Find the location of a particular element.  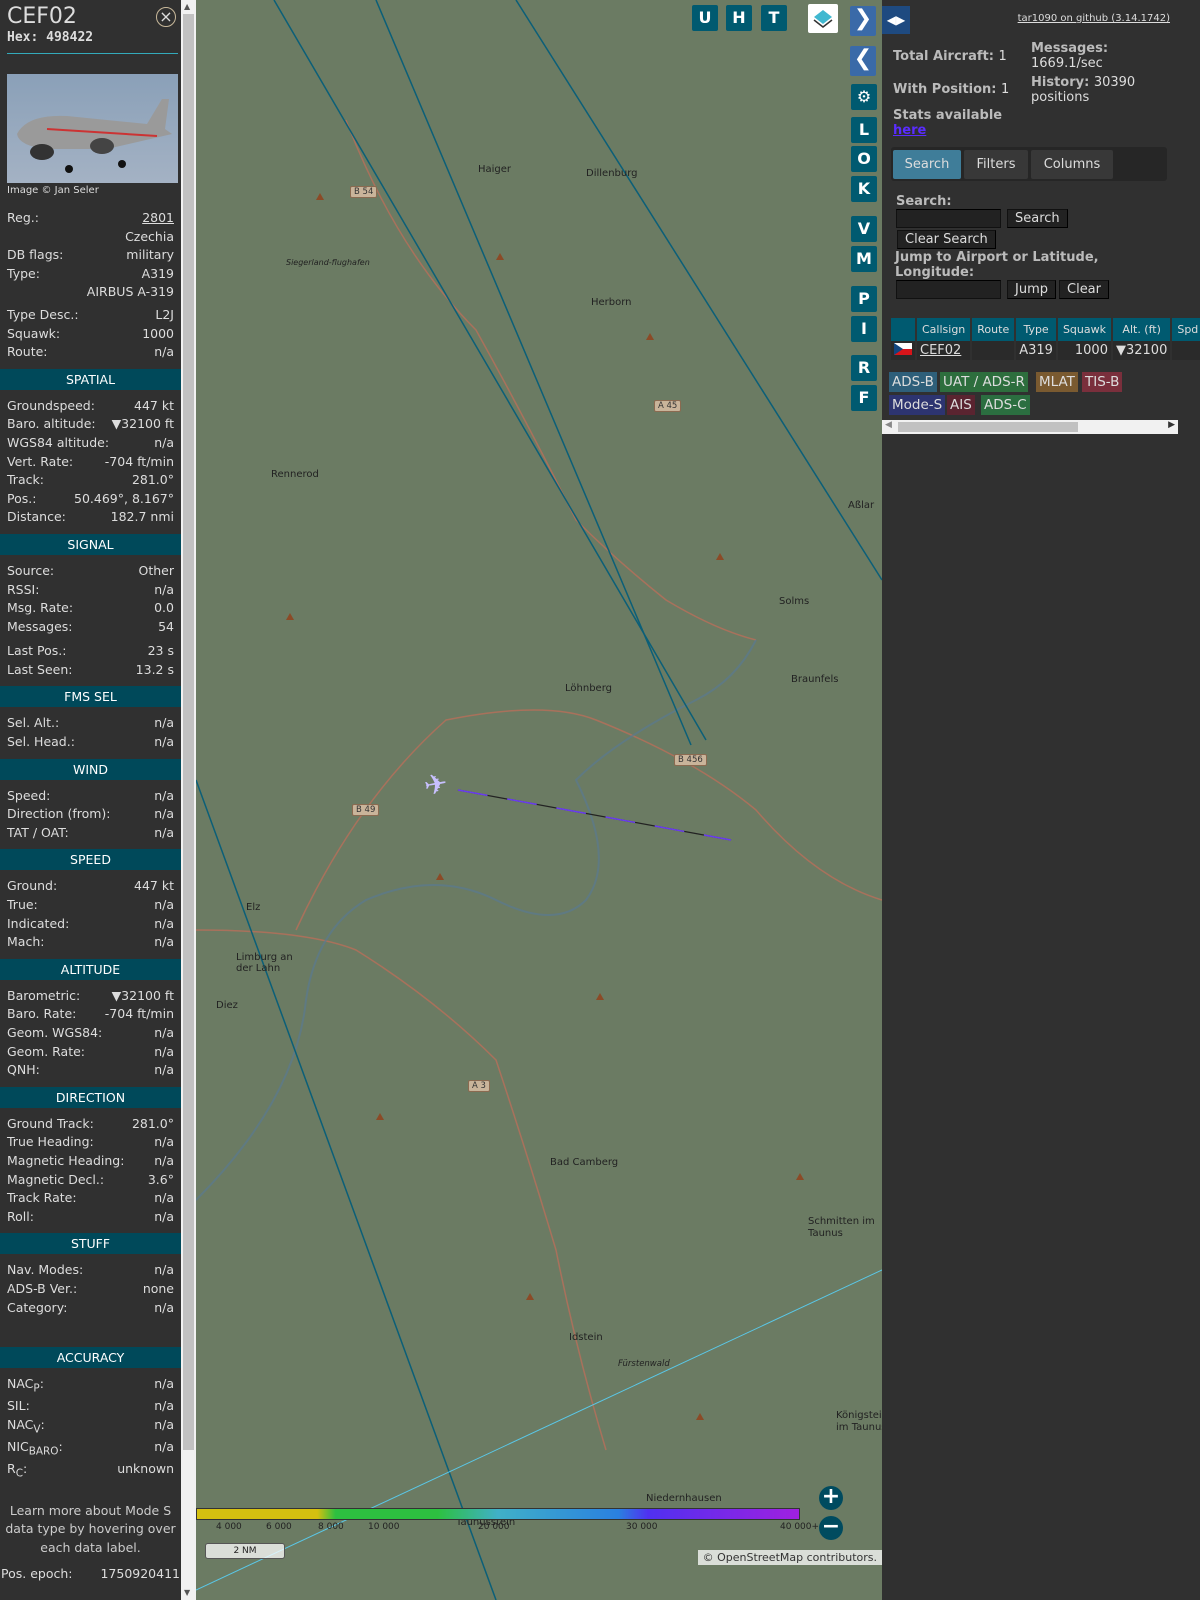

map-button-h: H is located at coordinates (739, 18).